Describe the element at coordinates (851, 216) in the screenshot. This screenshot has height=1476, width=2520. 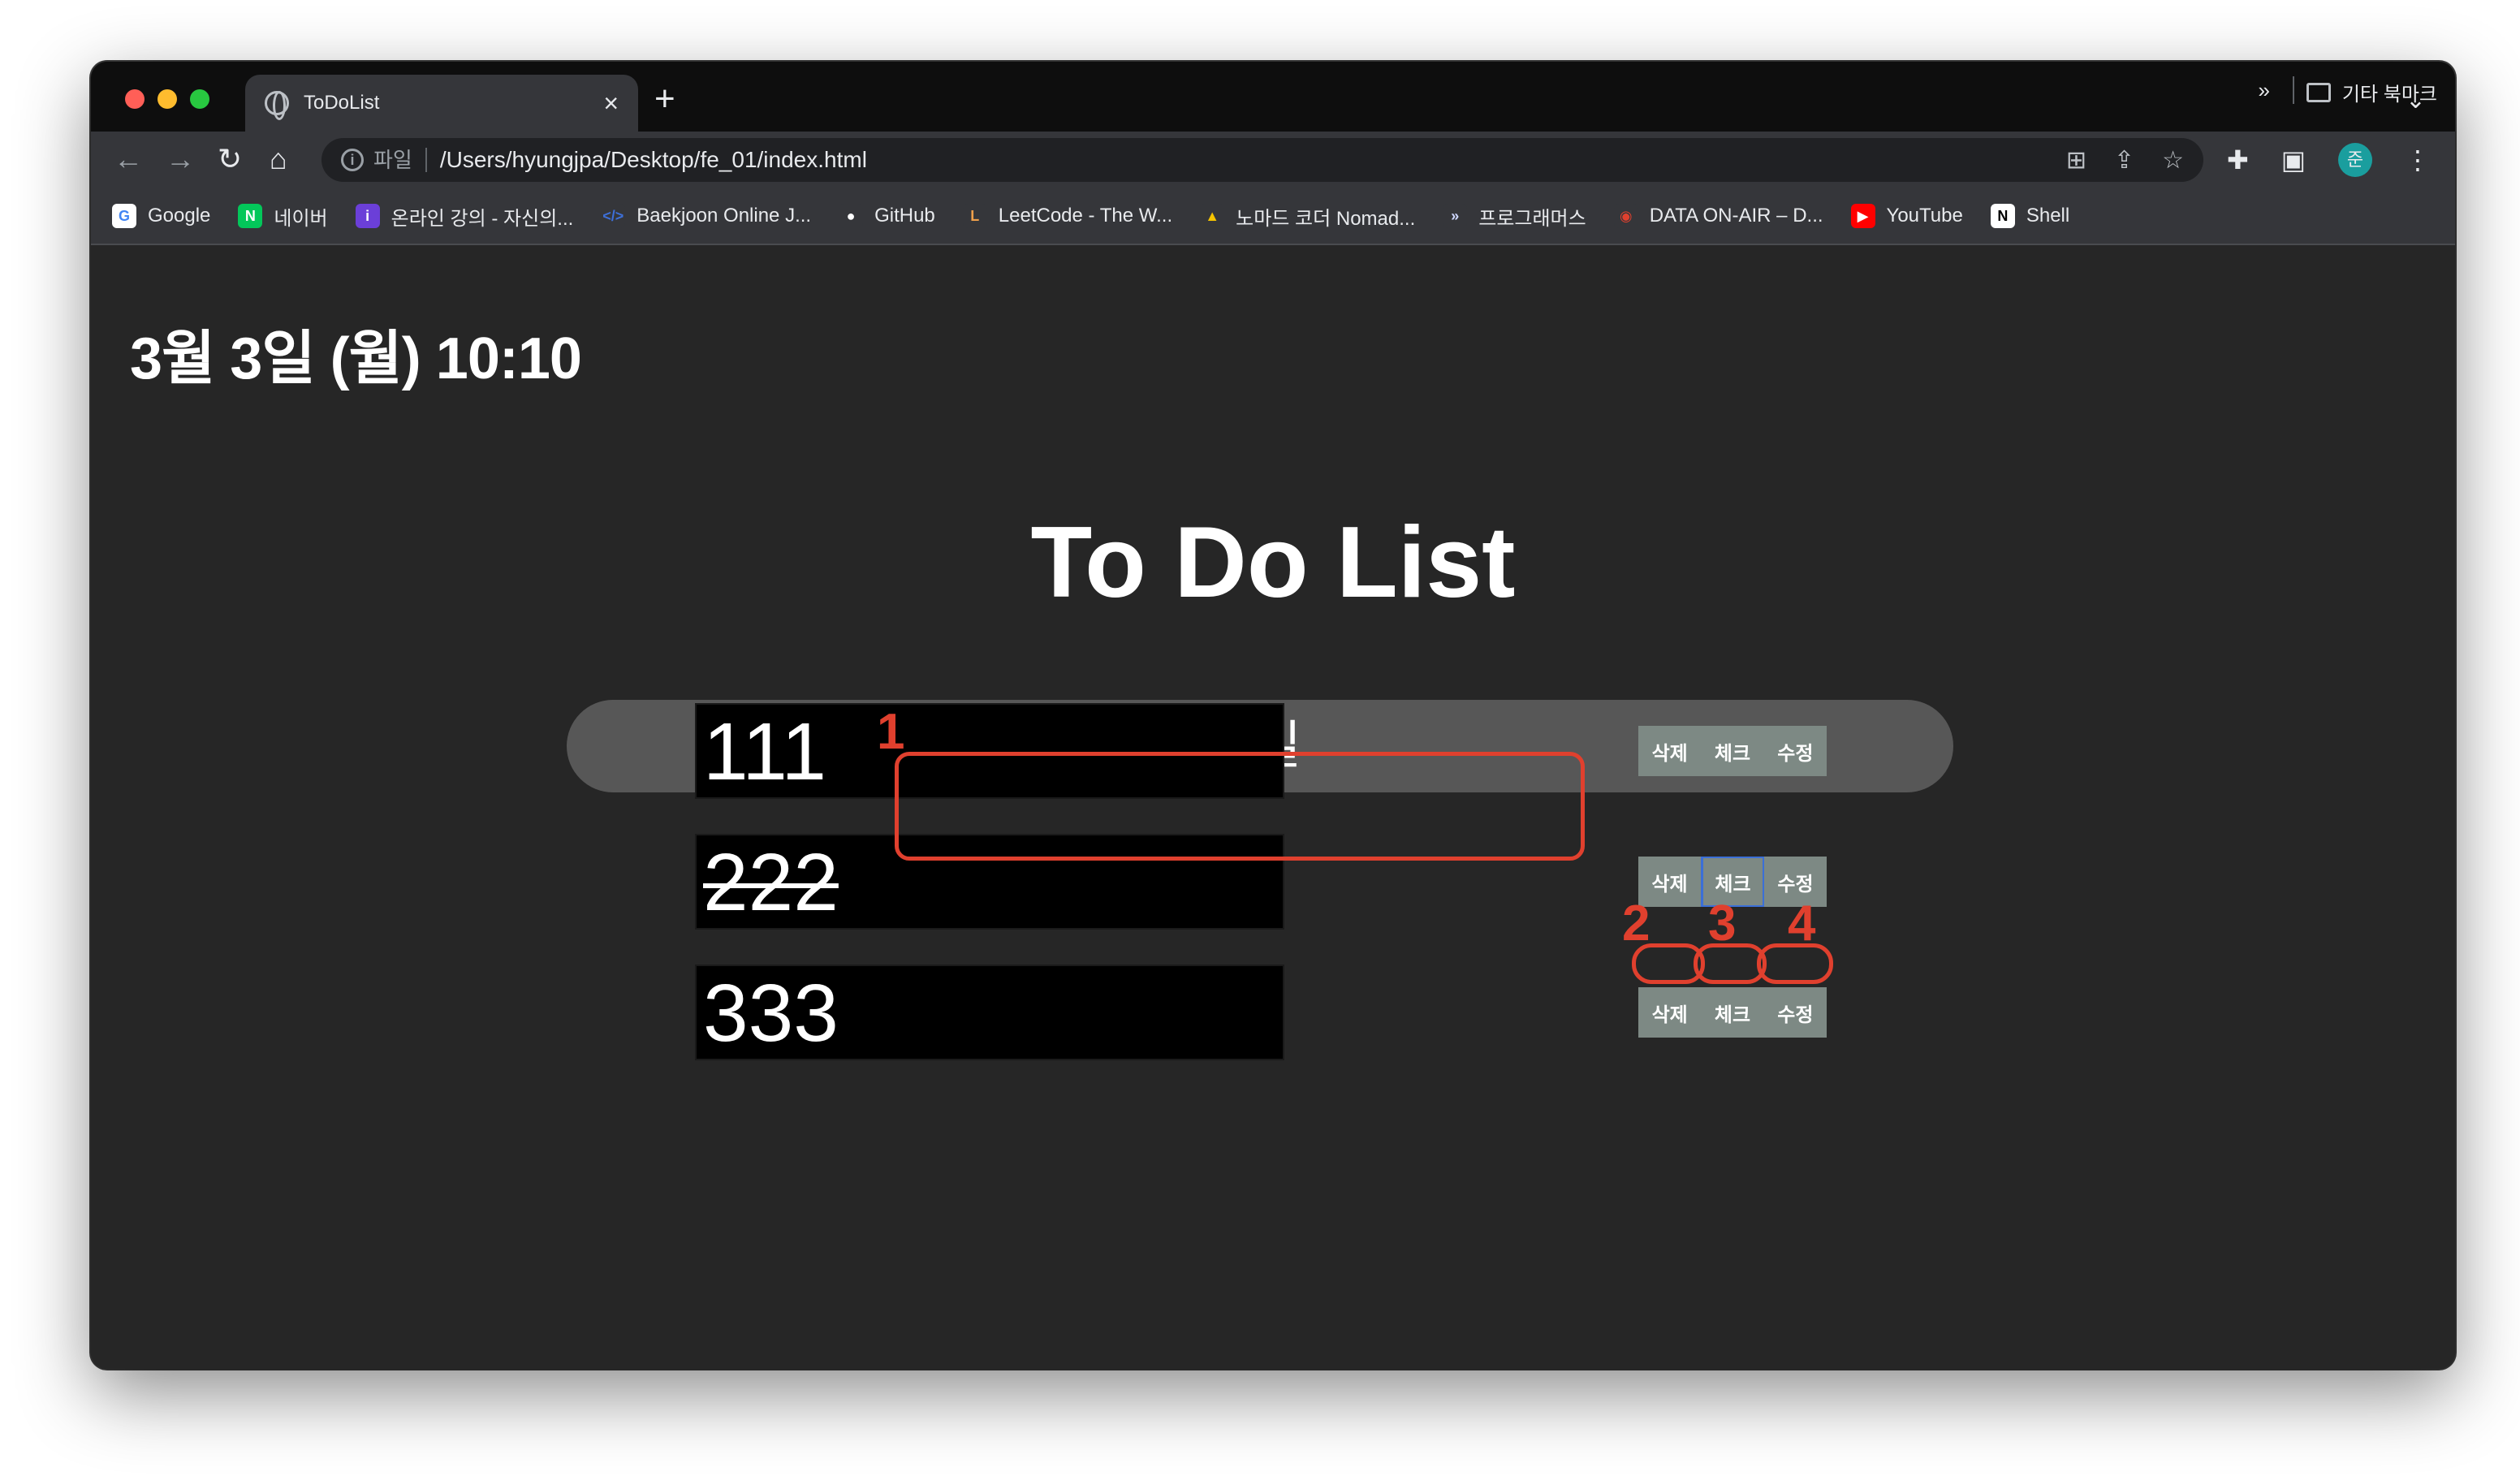
I see `bookmark-favicon-icon: ●` at that location.